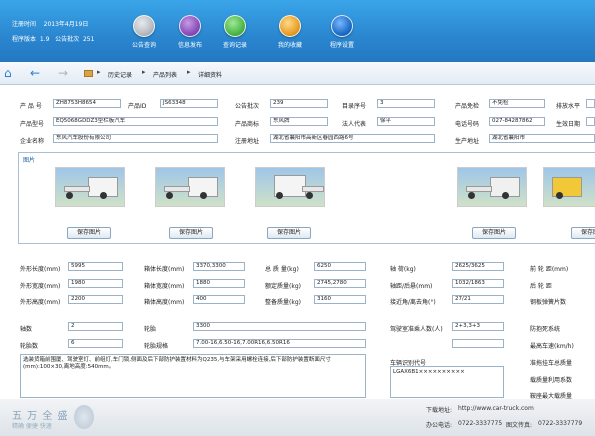 Image resolution: width=595 pixels, height=436 pixels. What do you see at coordinates (156, 346) in the screenshot?
I see `tire-spec-label: 轮胎规格` at bounding box center [156, 346].